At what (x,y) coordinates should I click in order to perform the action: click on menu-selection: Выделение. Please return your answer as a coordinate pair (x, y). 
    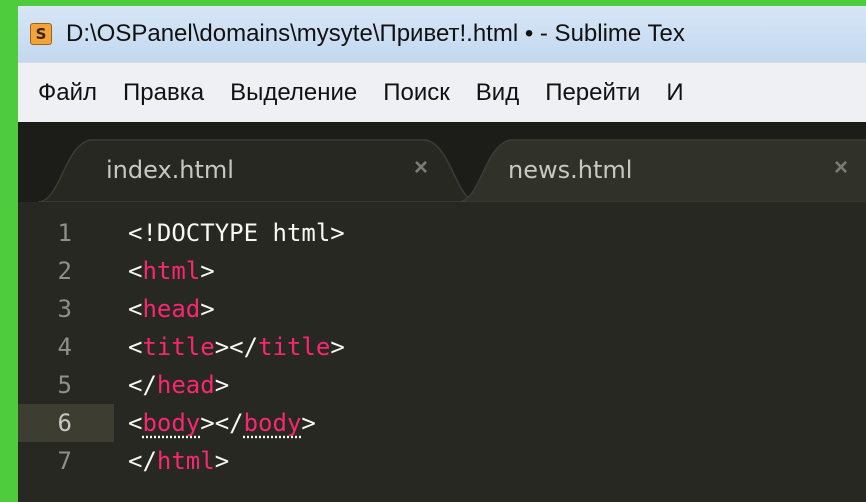
    Looking at the image, I should click on (293, 93).